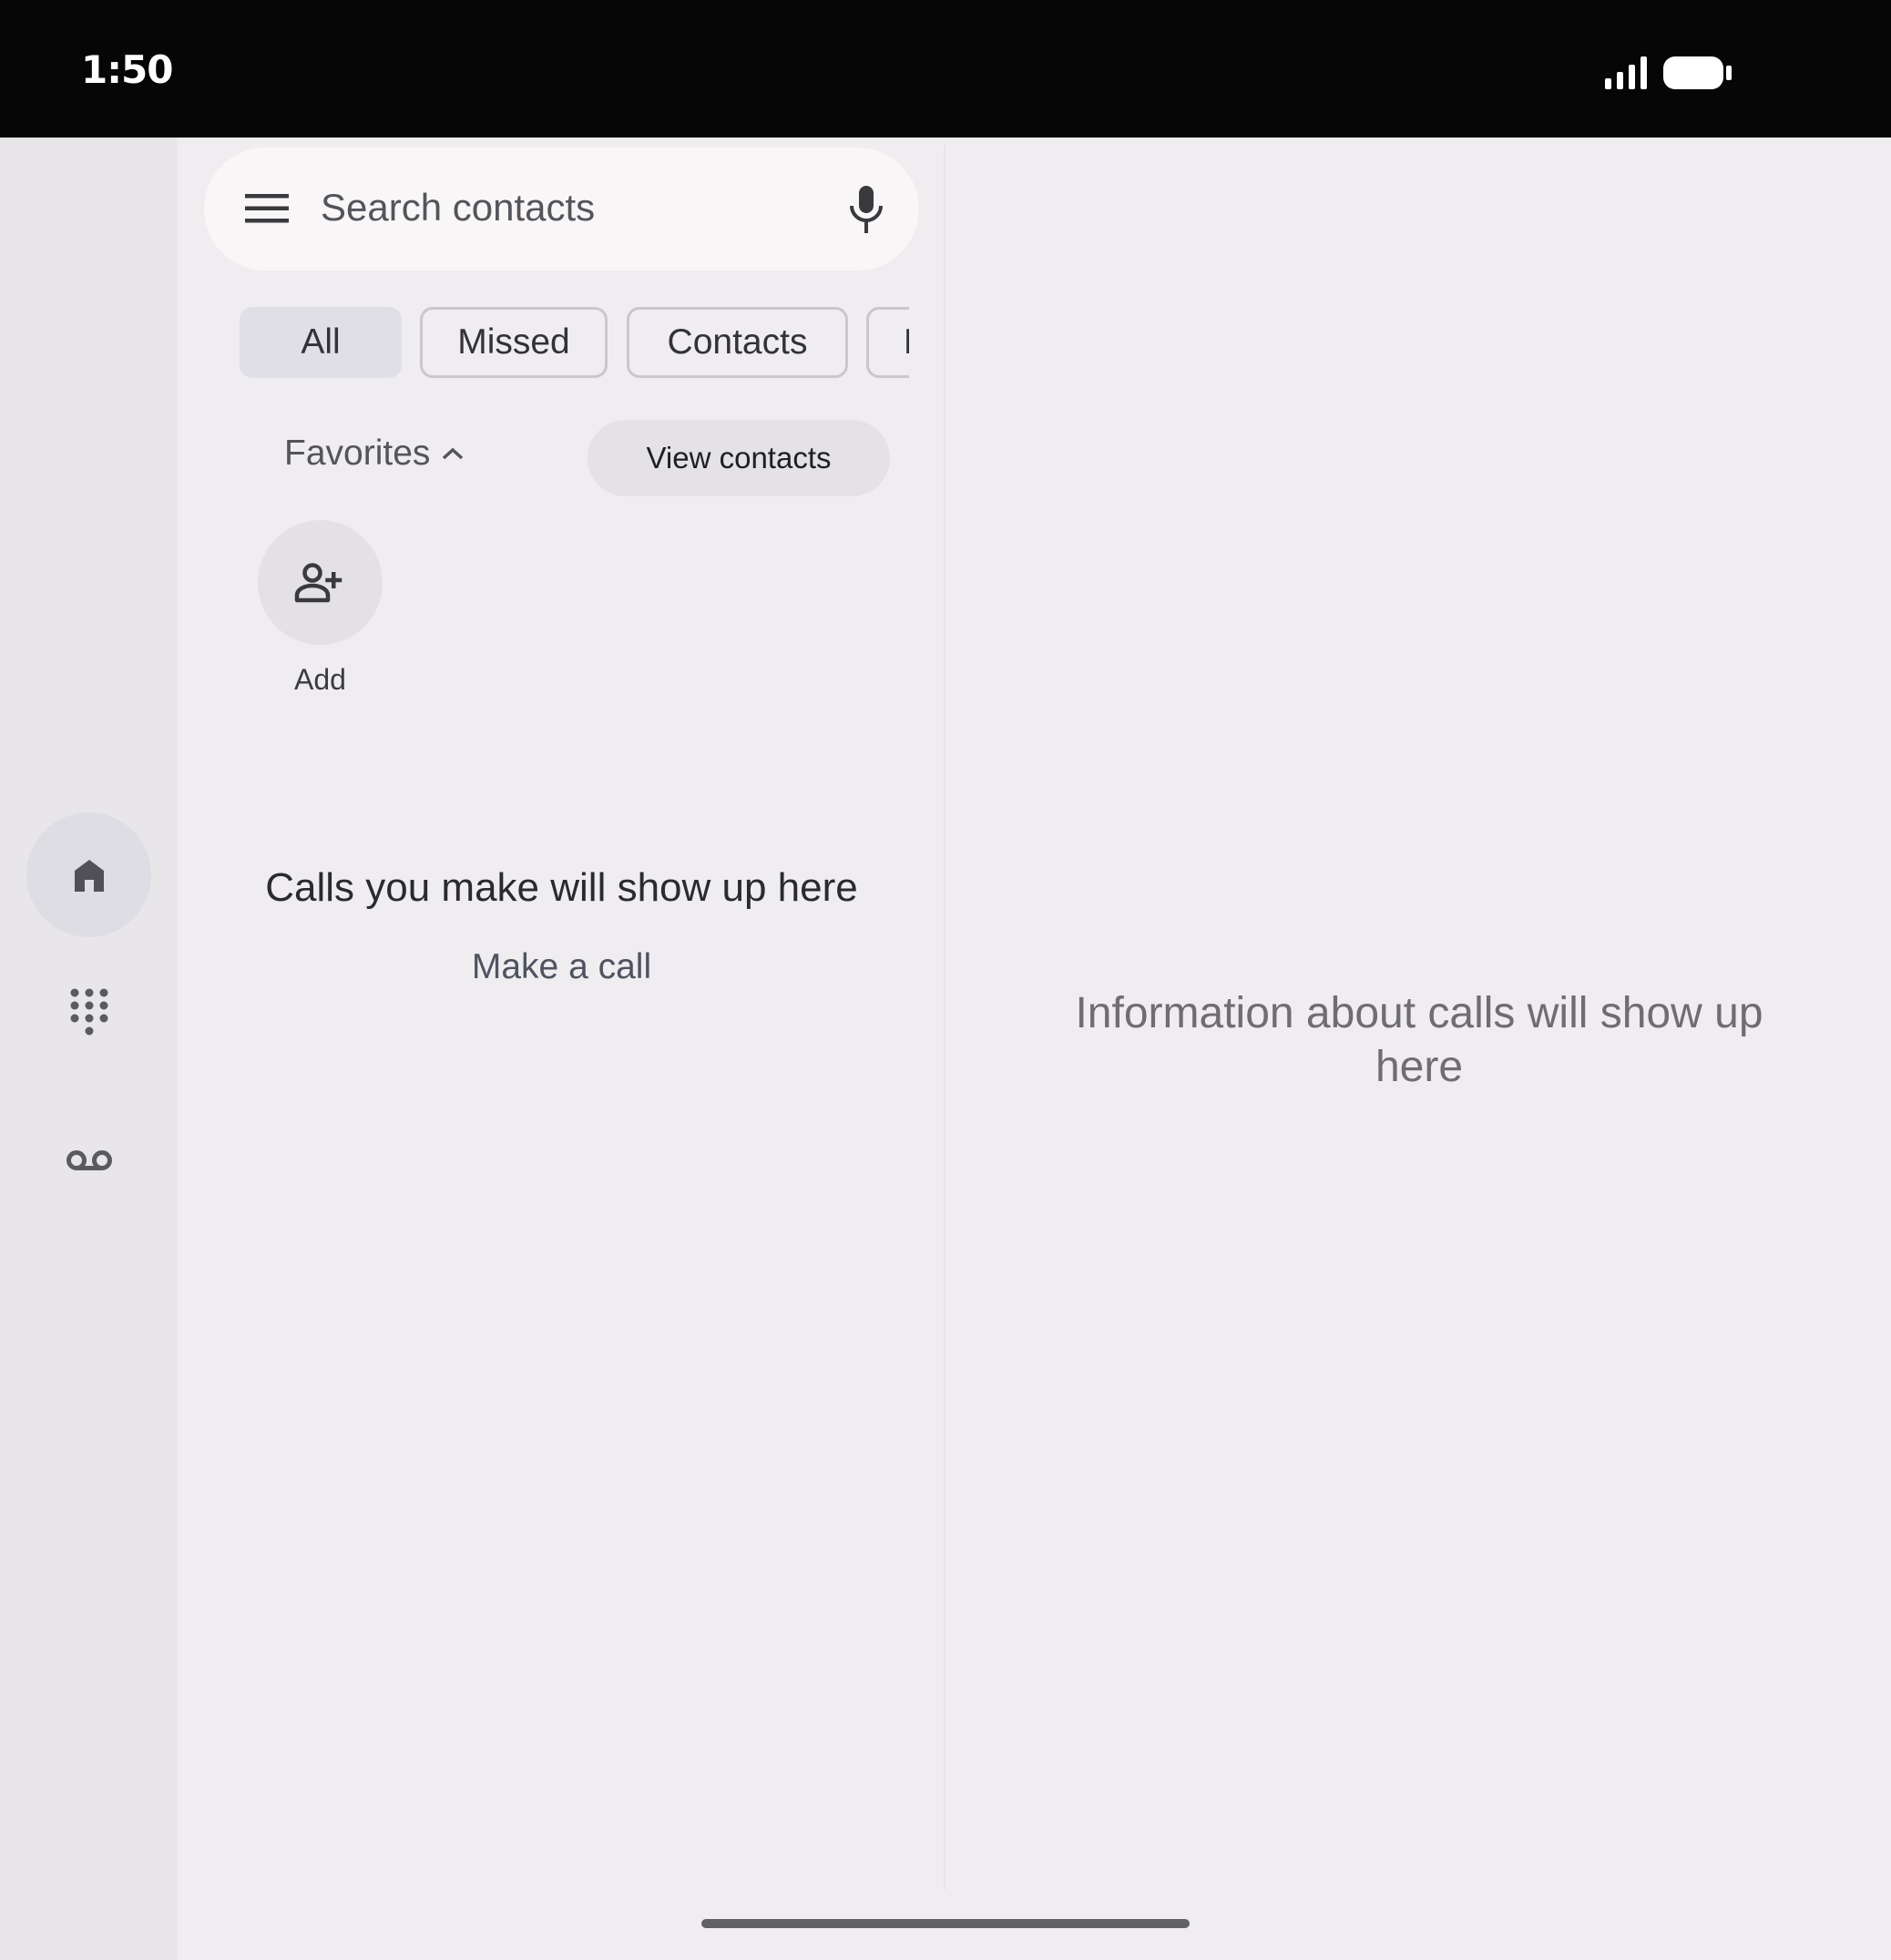 The width and height of the screenshot is (1891, 1960). Describe the element at coordinates (737, 343) in the screenshot. I see `chip-contacts: Contacts` at that location.